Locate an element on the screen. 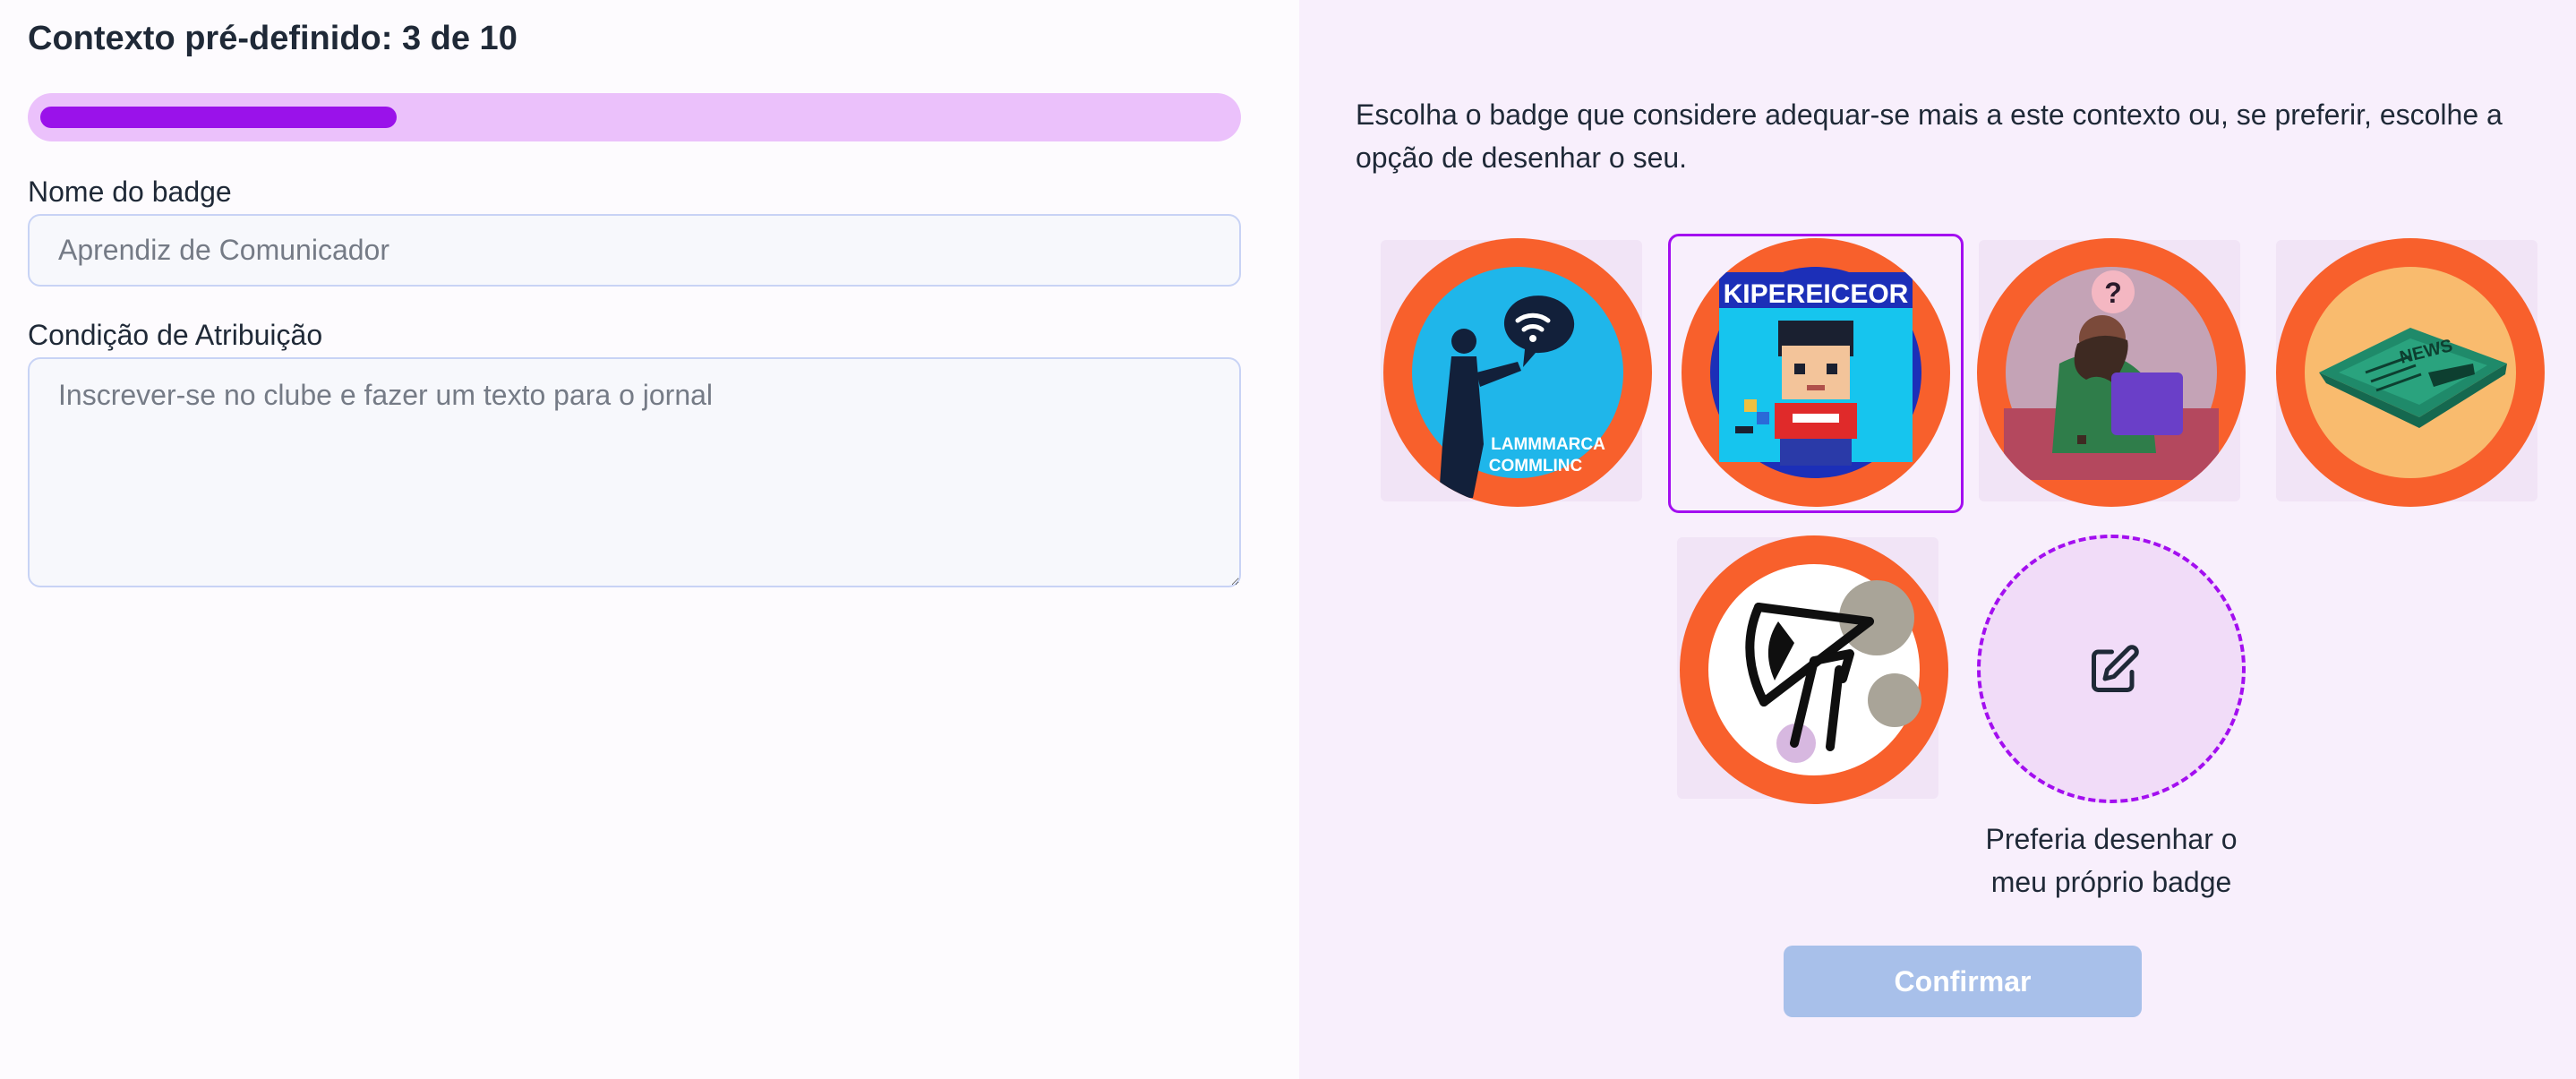 This screenshot has width=2576, height=1079. confirm-button: Confirmar is located at coordinates (1963, 982).